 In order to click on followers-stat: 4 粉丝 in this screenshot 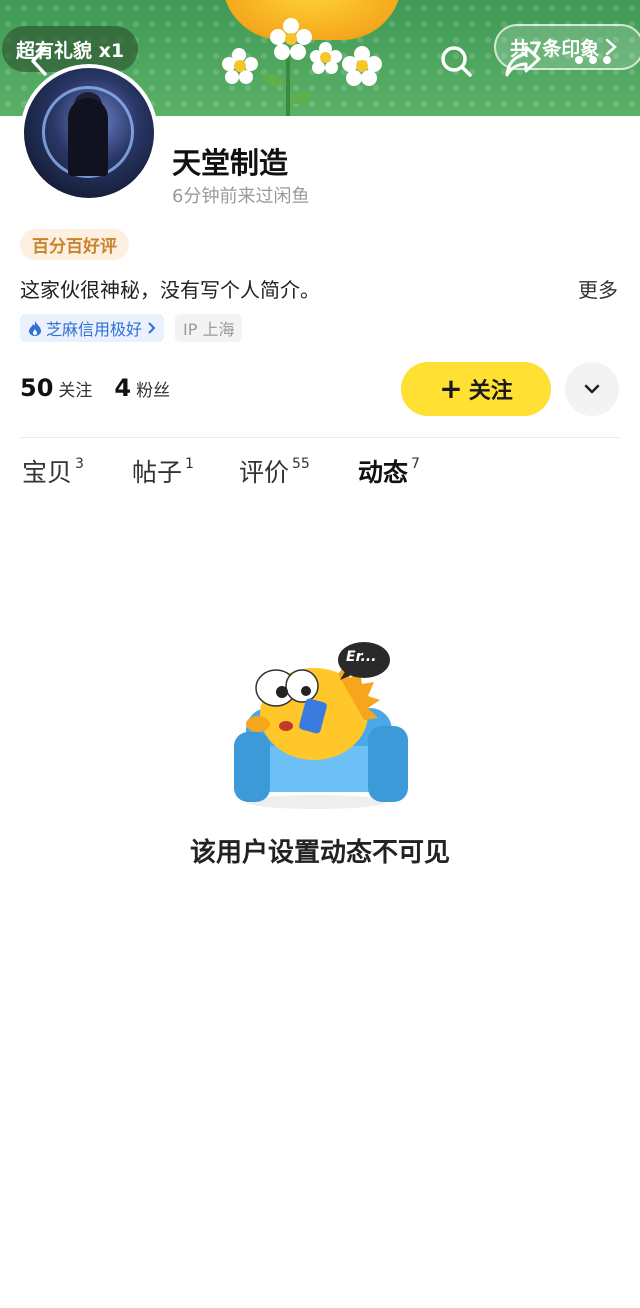, I will do `click(142, 388)`.